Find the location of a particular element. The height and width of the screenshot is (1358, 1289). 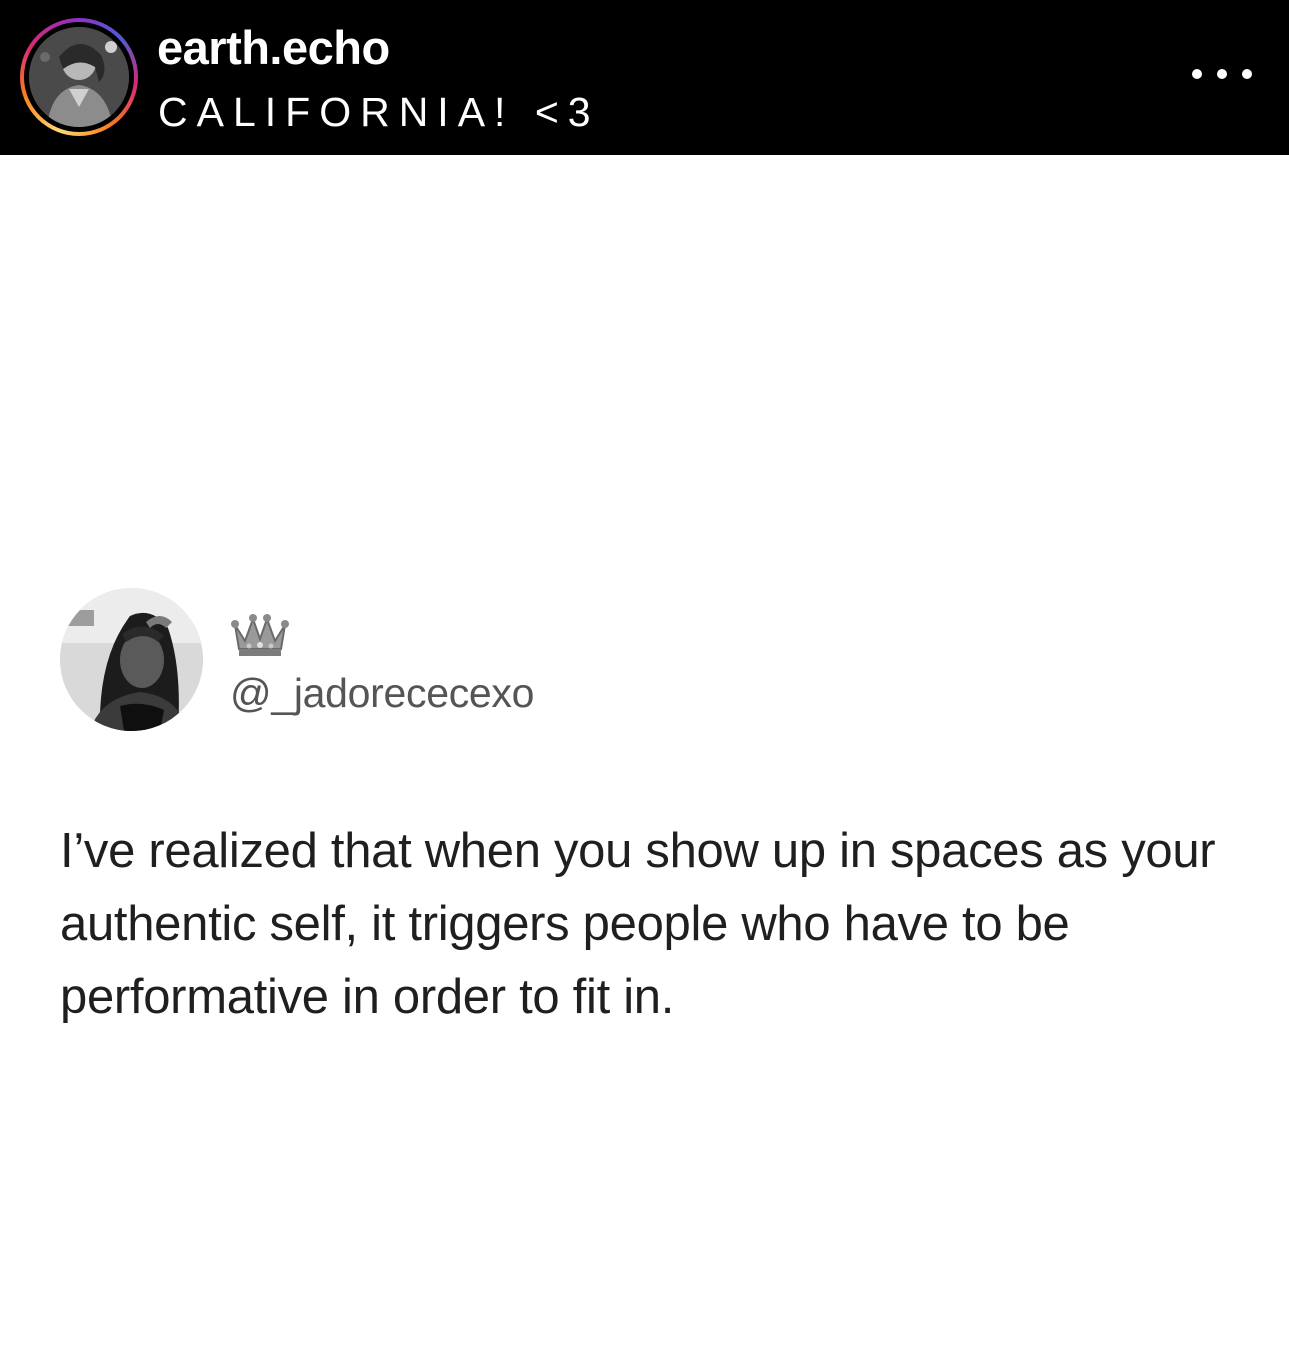

more-options-button is located at coordinates (1222, 74).